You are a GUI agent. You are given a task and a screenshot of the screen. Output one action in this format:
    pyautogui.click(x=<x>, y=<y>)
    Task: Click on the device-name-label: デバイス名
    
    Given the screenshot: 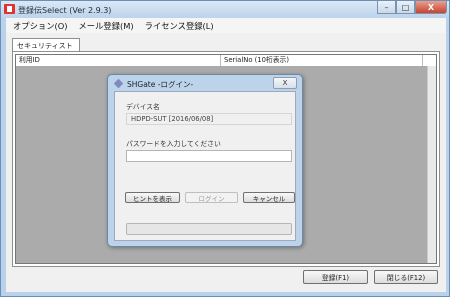 What is the action you would take?
    pyautogui.click(x=143, y=107)
    